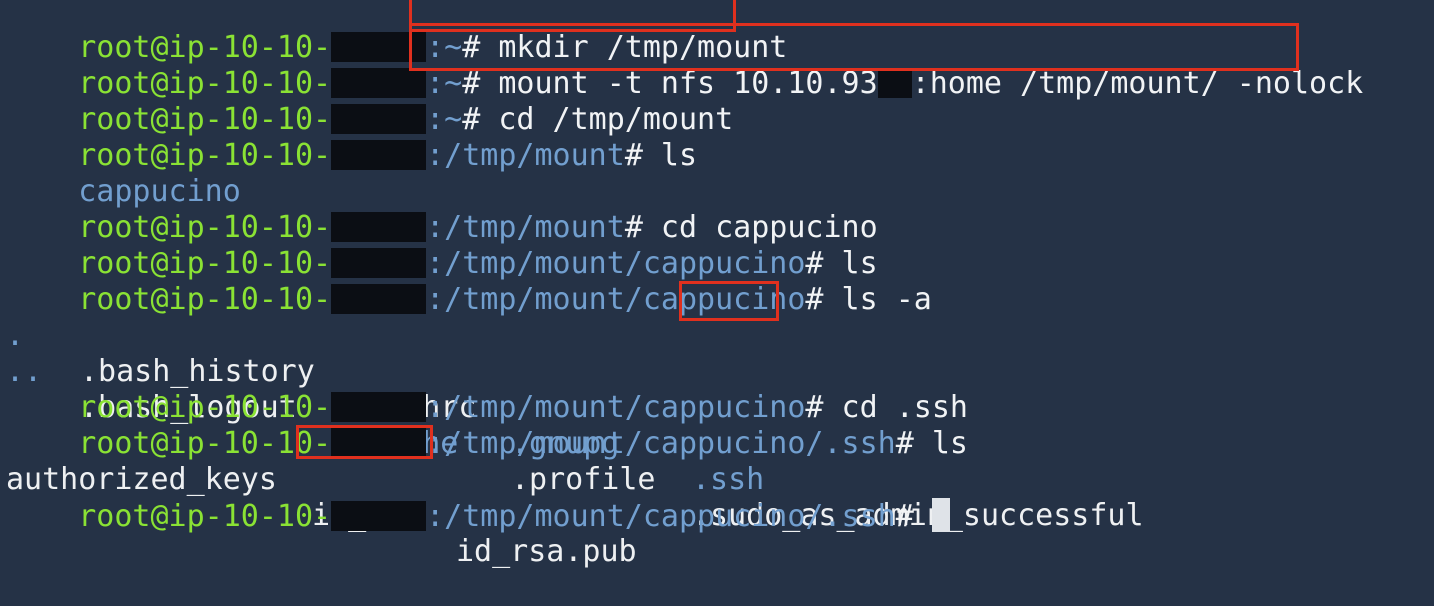  I want to click on command-text: ls, so click(670, 155).